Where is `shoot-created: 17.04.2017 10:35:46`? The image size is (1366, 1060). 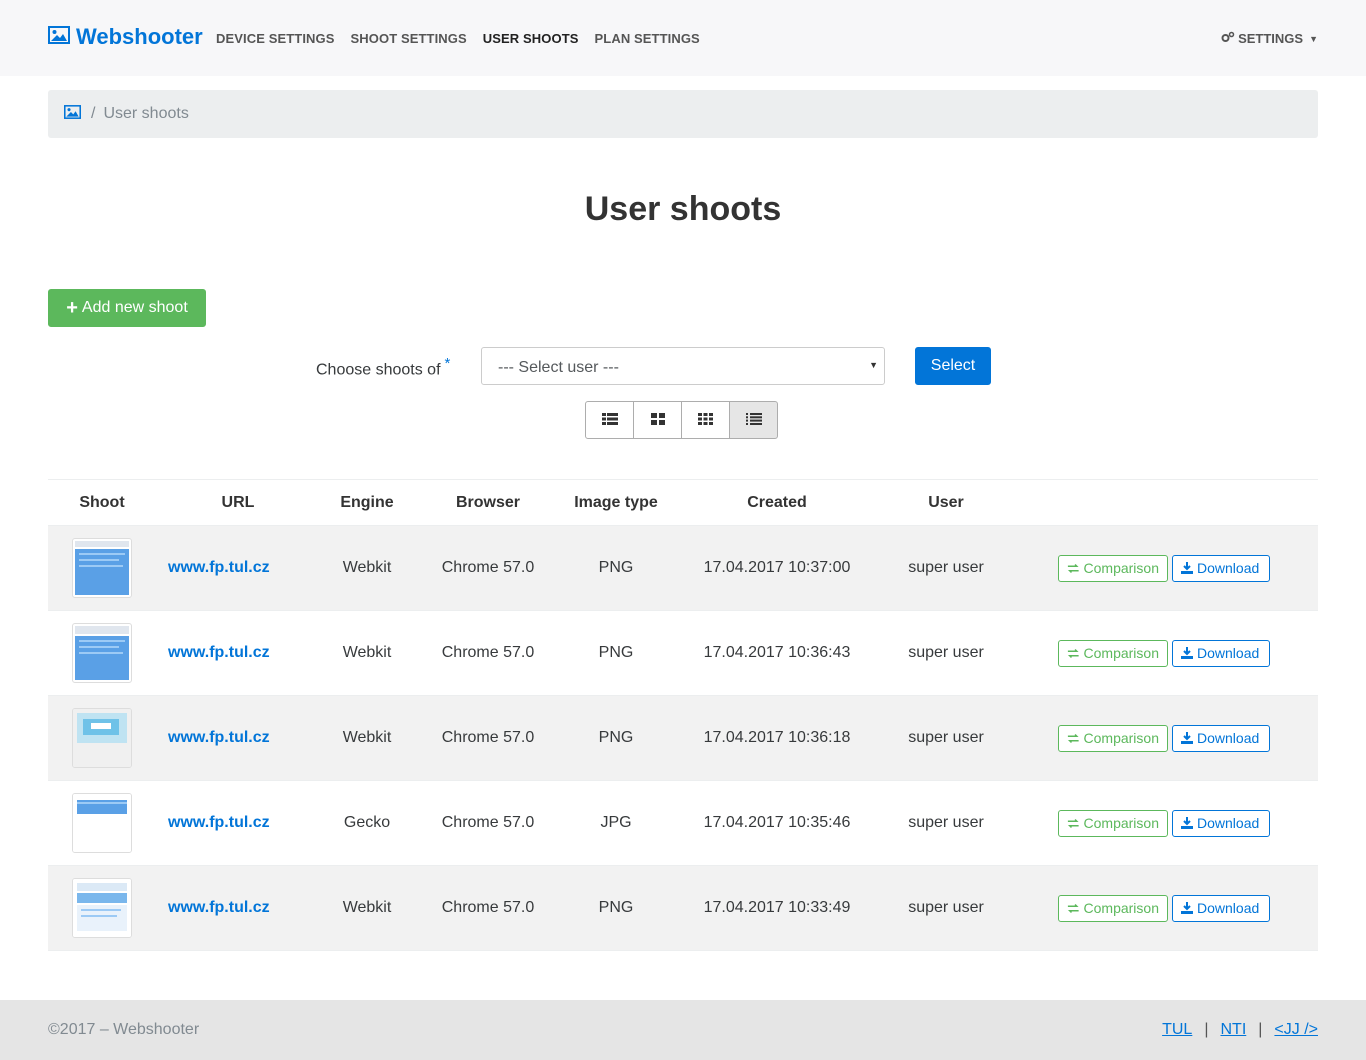 shoot-created: 17.04.2017 10:35:46 is located at coordinates (777, 822).